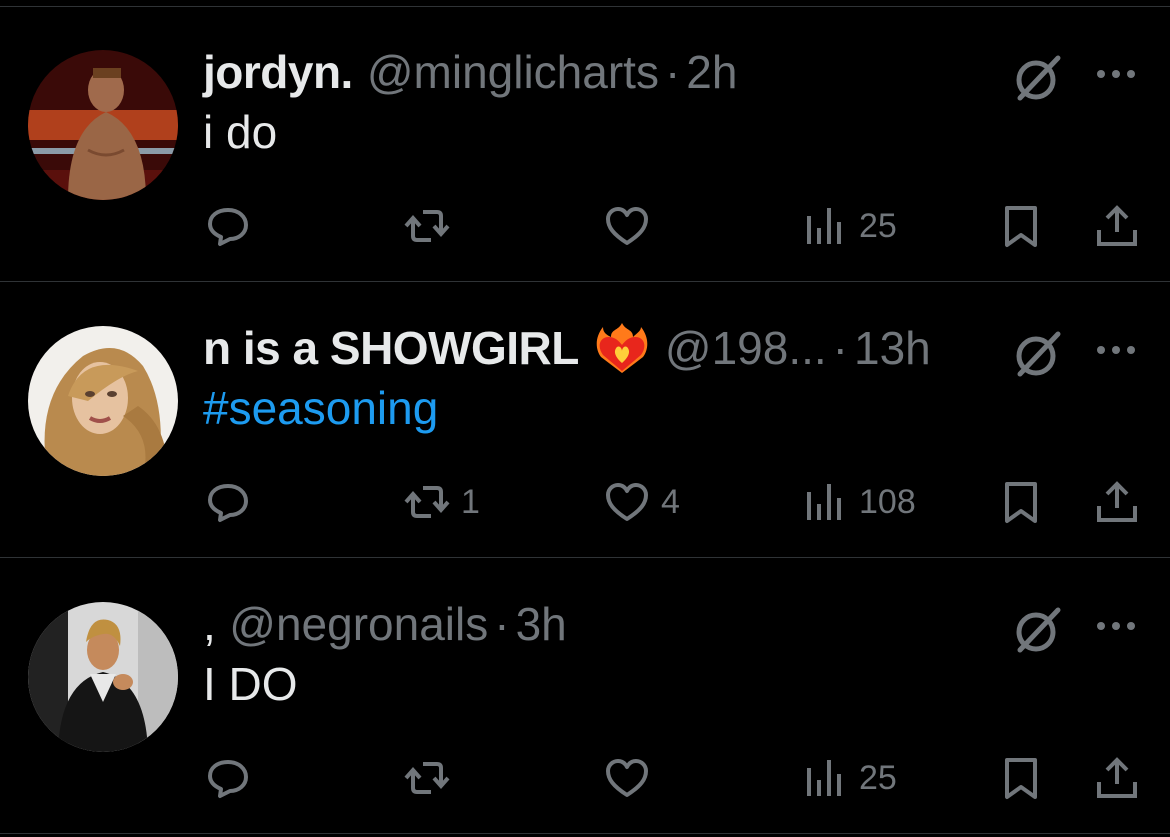  I want to click on heart-on-fire-emoji, so click(622, 348).